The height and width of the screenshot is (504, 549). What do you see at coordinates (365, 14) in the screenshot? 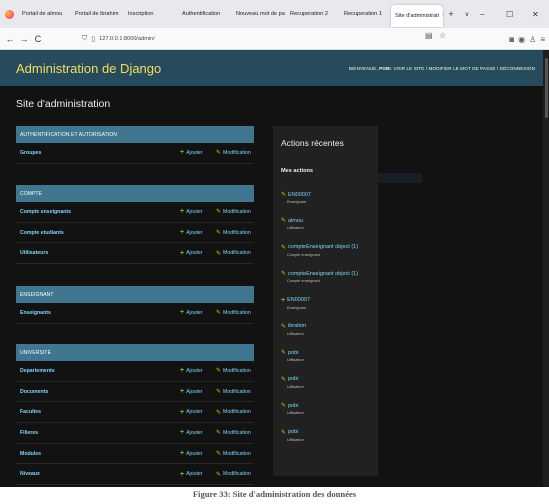
I see `tab-recuperation-1: Recuperation 1` at bounding box center [365, 14].